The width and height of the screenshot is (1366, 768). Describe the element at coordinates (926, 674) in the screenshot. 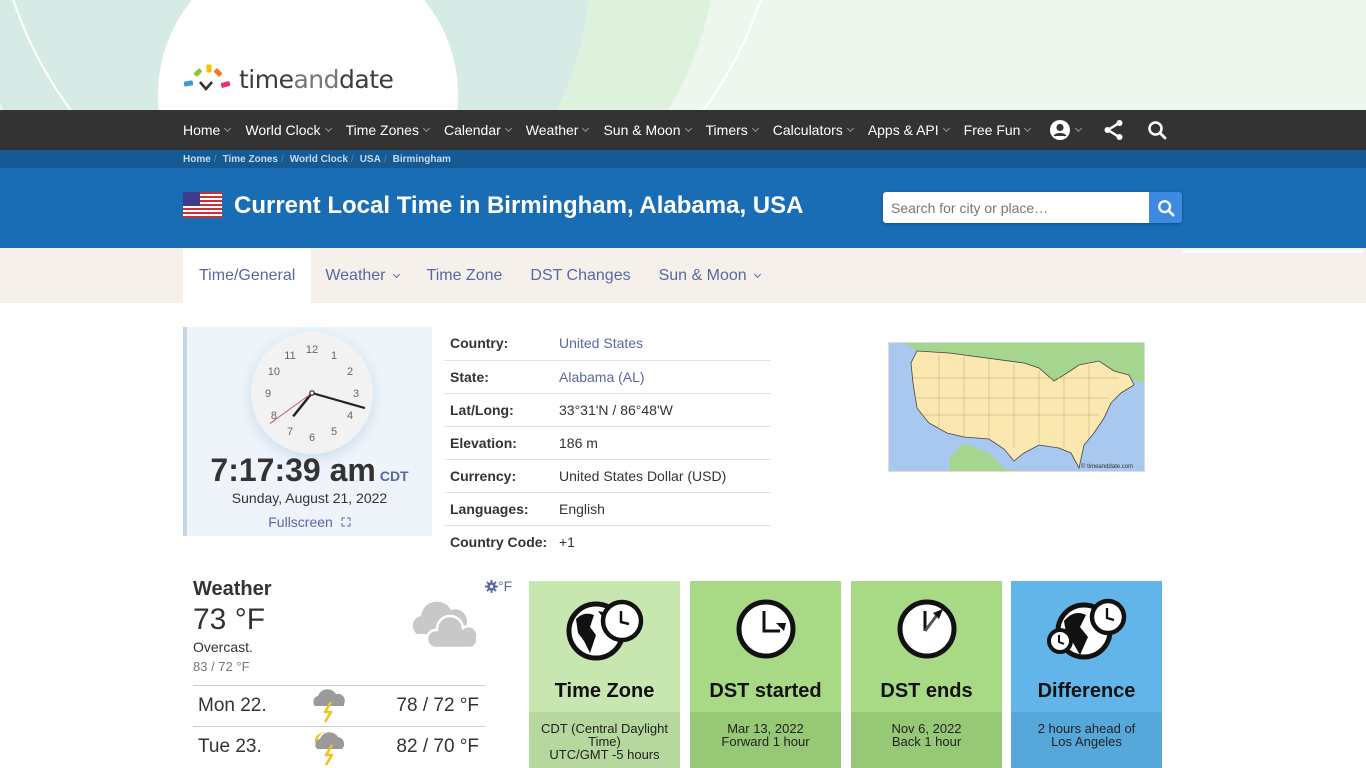

I see `tile-dst-ends: DST ends Nov 6, 2022 Back 1 hour` at that location.